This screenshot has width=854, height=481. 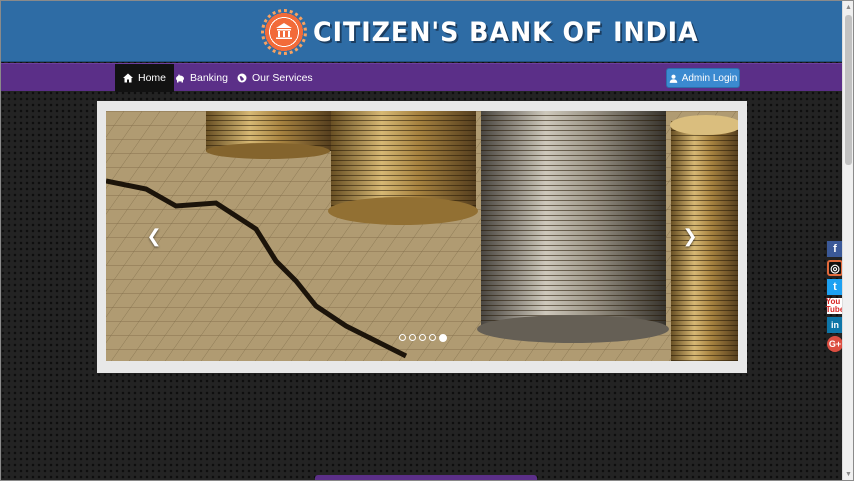 What do you see at coordinates (282, 78) in the screenshot?
I see `nav-item-label: Our Services` at bounding box center [282, 78].